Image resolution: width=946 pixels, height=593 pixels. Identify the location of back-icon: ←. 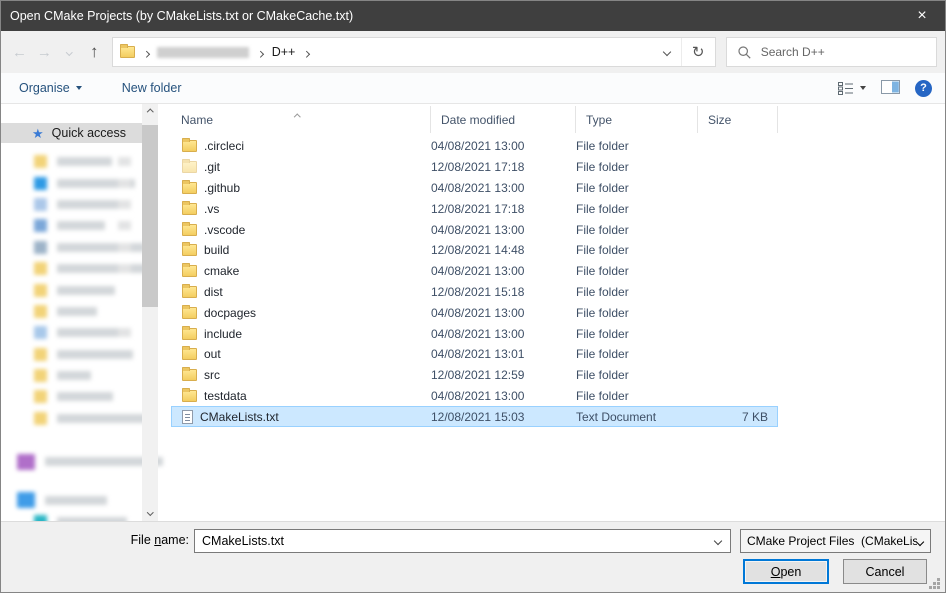
(19, 52).